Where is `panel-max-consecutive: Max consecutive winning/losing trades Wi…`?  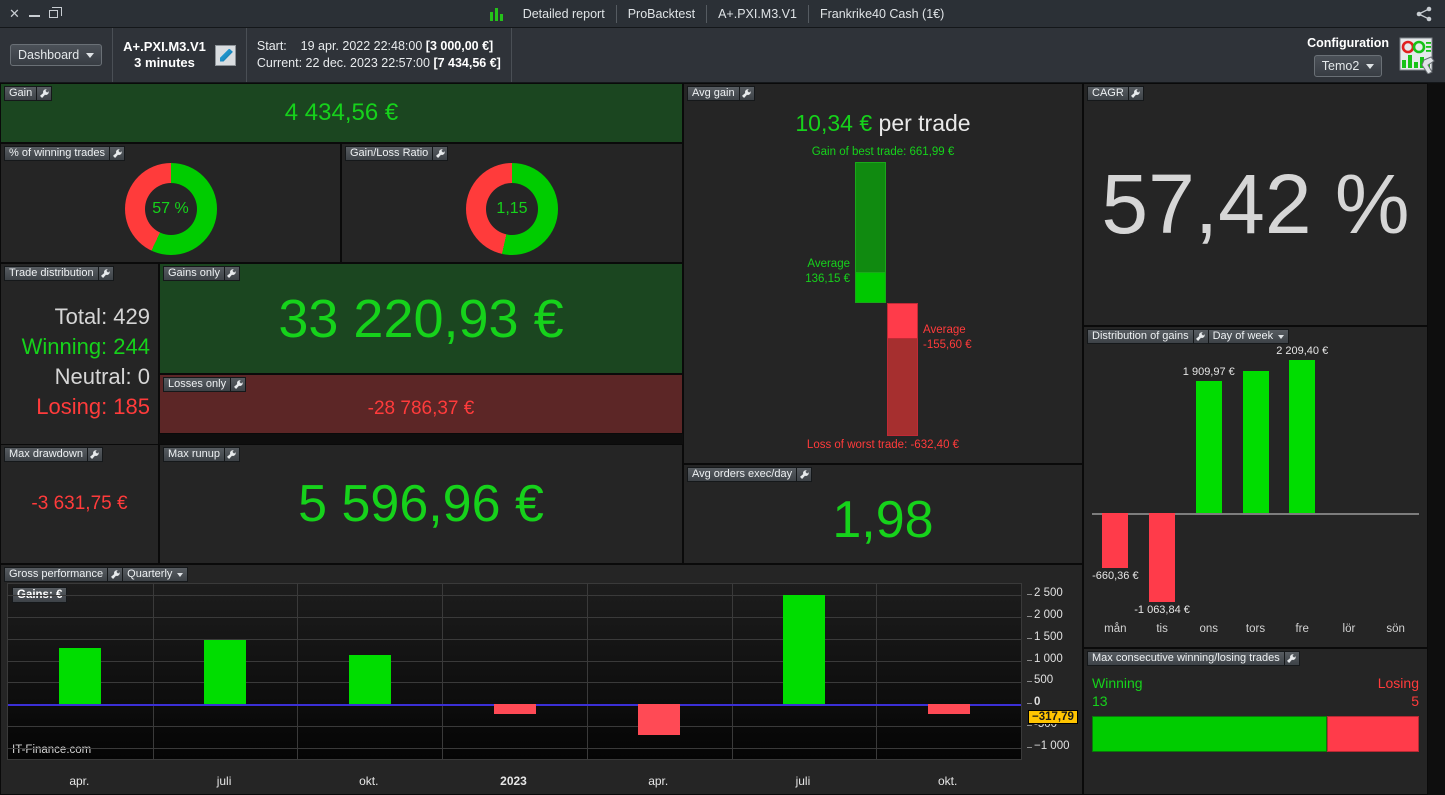
panel-max-consecutive: Max consecutive winning/losing trades Wi… is located at coordinates (1255, 721).